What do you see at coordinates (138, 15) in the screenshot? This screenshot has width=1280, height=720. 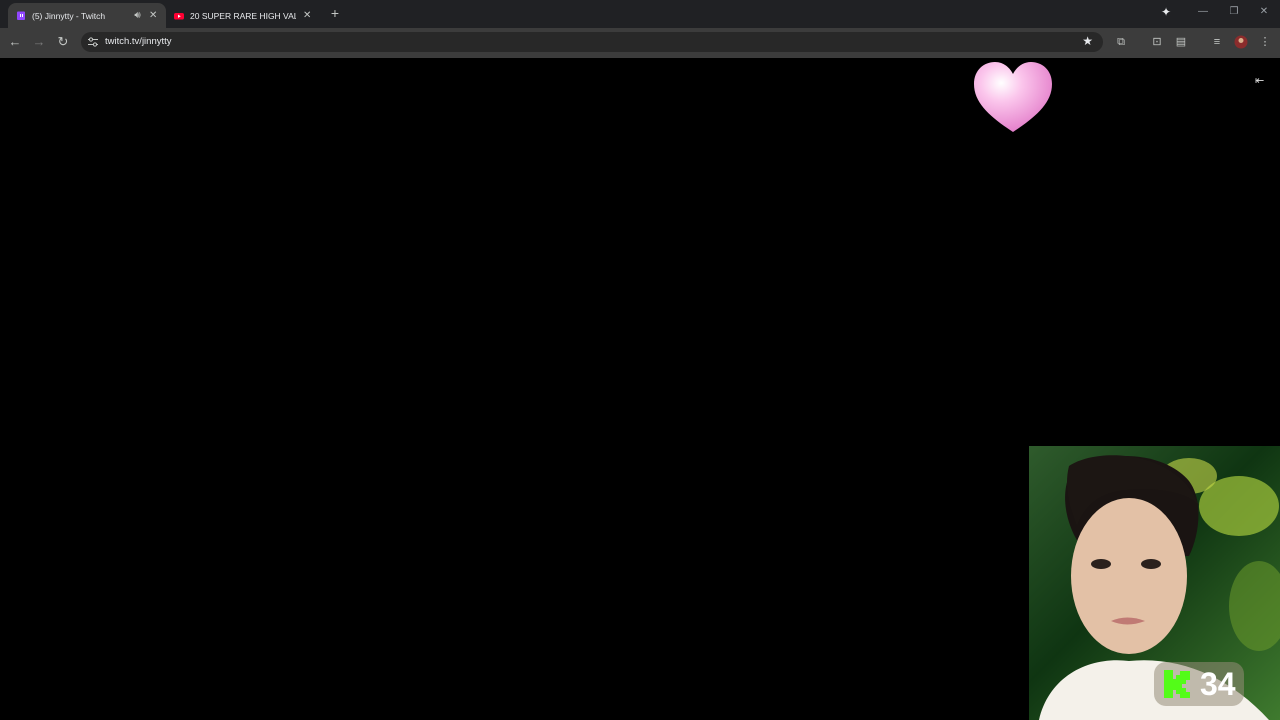 I see `audio-icon: 🔊︎` at bounding box center [138, 15].